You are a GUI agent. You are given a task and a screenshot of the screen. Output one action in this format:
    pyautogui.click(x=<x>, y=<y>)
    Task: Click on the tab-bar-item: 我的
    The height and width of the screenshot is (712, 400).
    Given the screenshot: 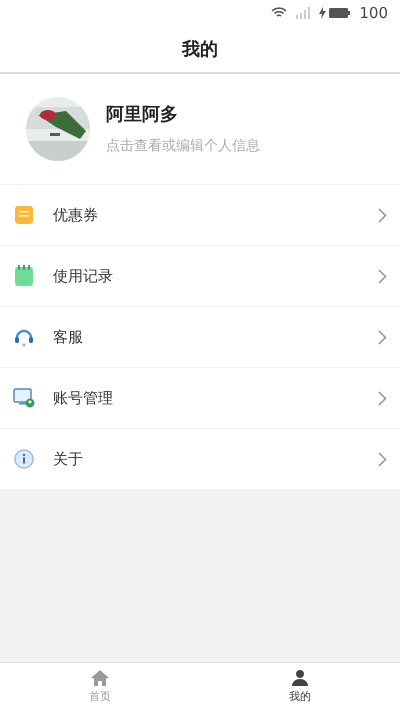 What is the action you would take?
    pyautogui.click(x=300, y=687)
    